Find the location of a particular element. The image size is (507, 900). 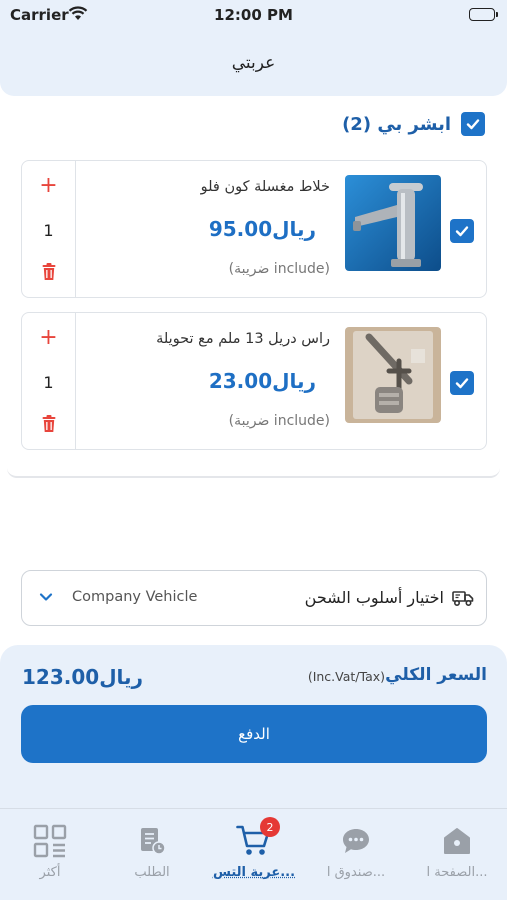

clock: 12:00 PM is located at coordinates (253, 15).